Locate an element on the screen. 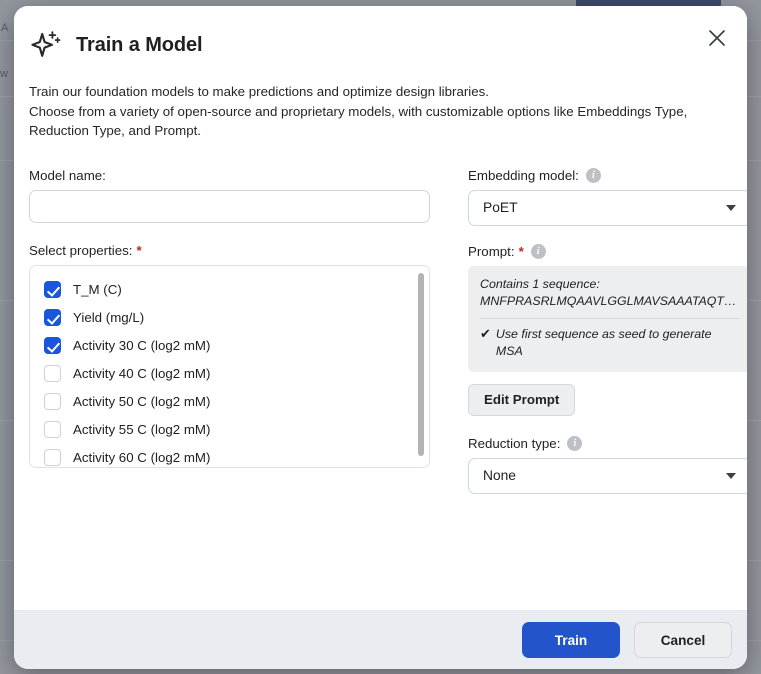 This screenshot has height=674, width=761. embedding-model-value: PoET is located at coordinates (500, 207).